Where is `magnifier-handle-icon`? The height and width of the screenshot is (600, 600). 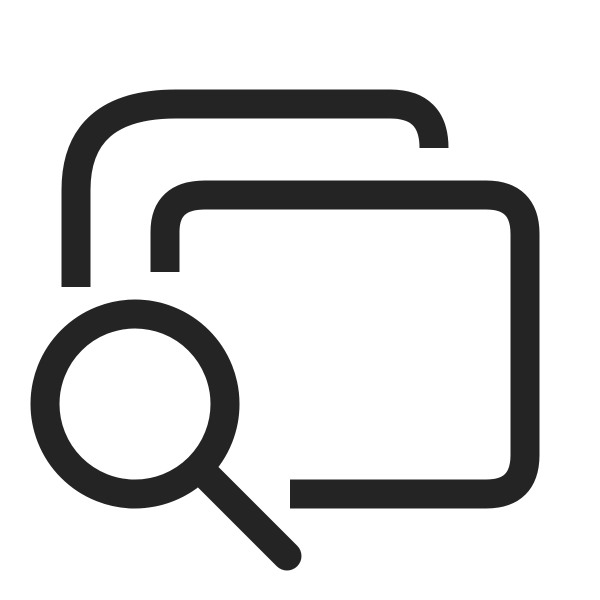
magnifier-handle-icon is located at coordinates (246, 515).